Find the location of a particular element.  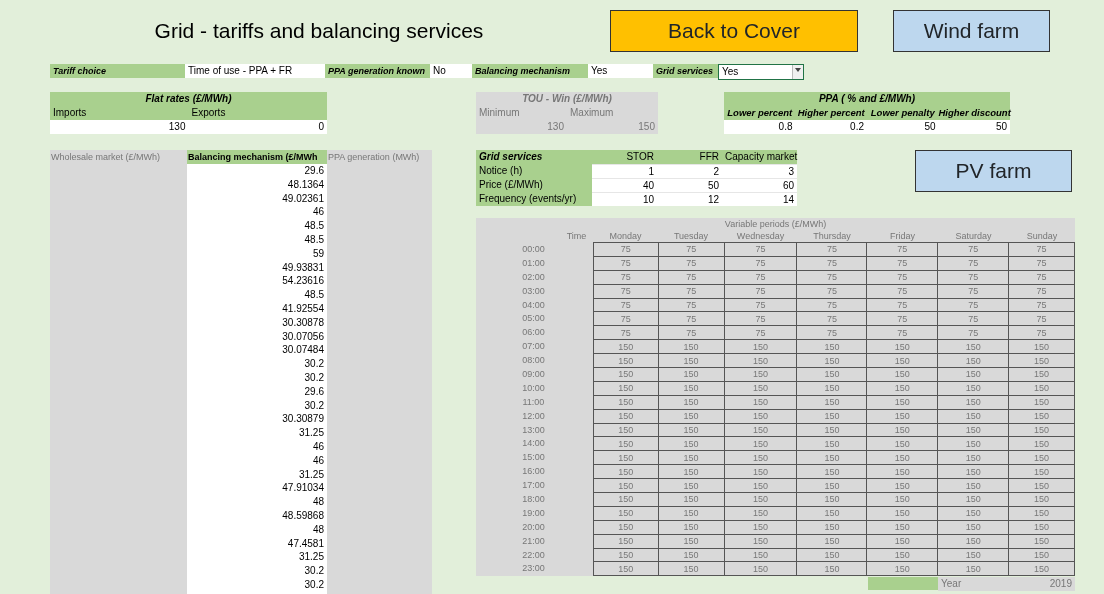

column-header: Saturday is located at coordinates (973, 236).